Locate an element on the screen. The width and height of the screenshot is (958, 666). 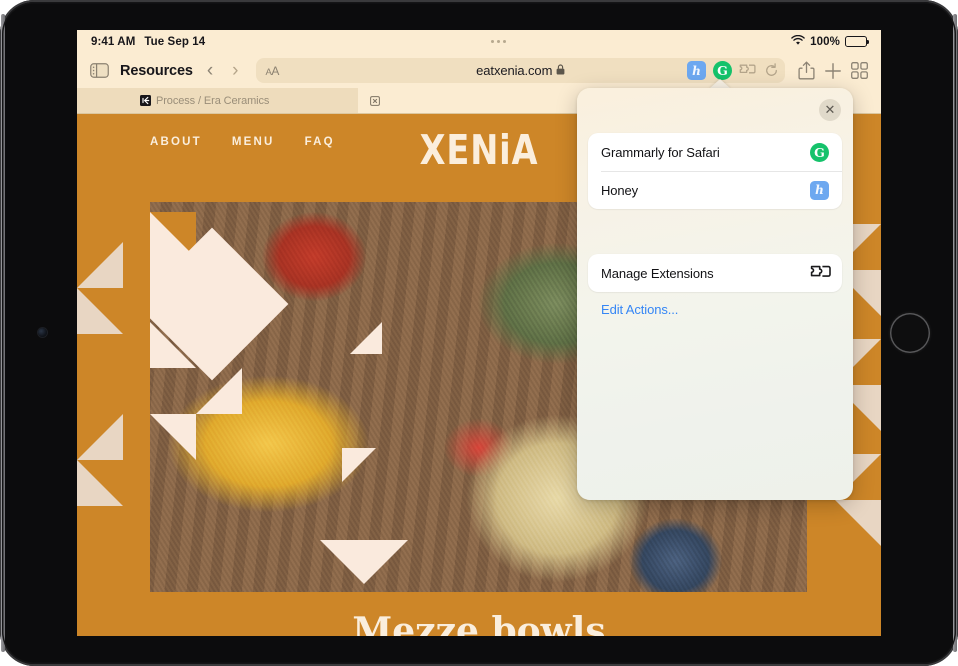
forward-button: › is located at coordinates (235, 70).